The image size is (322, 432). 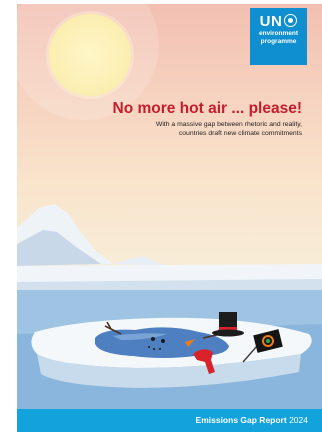 What do you see at coordinates (278, 41) in the screenshot?
I see `logo-line-programme: programme` at bounding box center [278, 41].